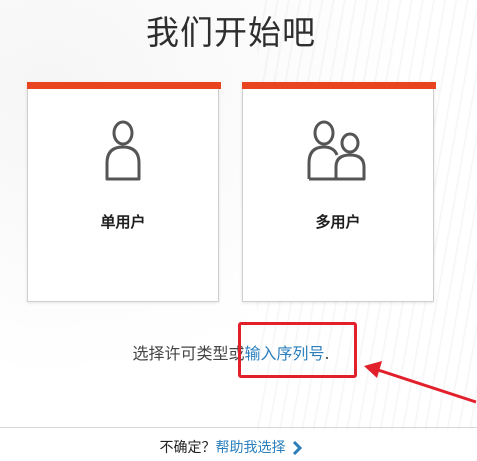  What do you see at coordinates (327, 353) in the screenshot?
I see `hint-suffix: .` at bounding box center [327, 353].